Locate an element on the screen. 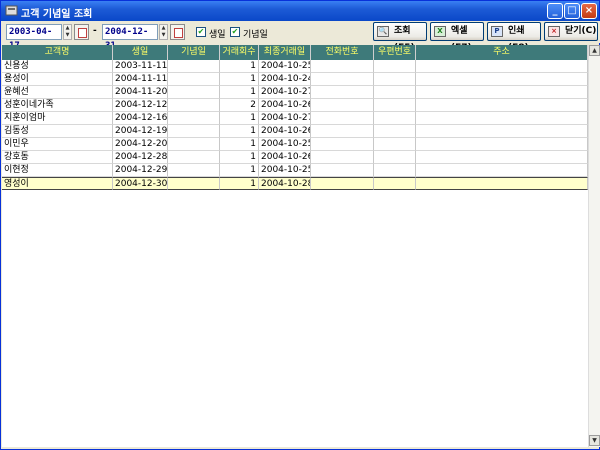  table-row: 윤혜선 2004-11-20 1 2004-10-27 is located at coordinates (295, 92).